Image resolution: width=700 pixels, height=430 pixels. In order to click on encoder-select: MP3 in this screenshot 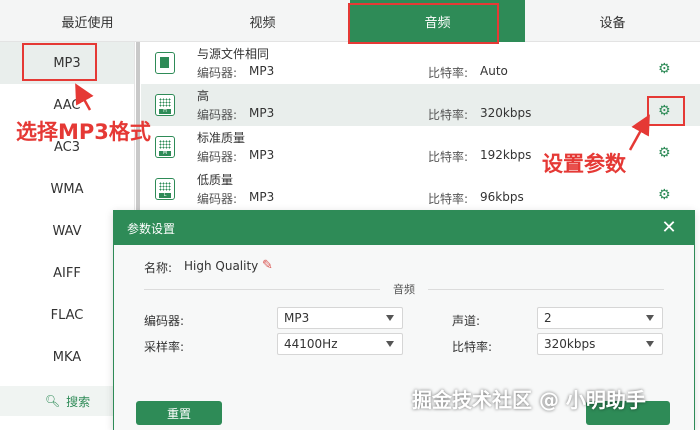, I will do `click(340, 318)`.